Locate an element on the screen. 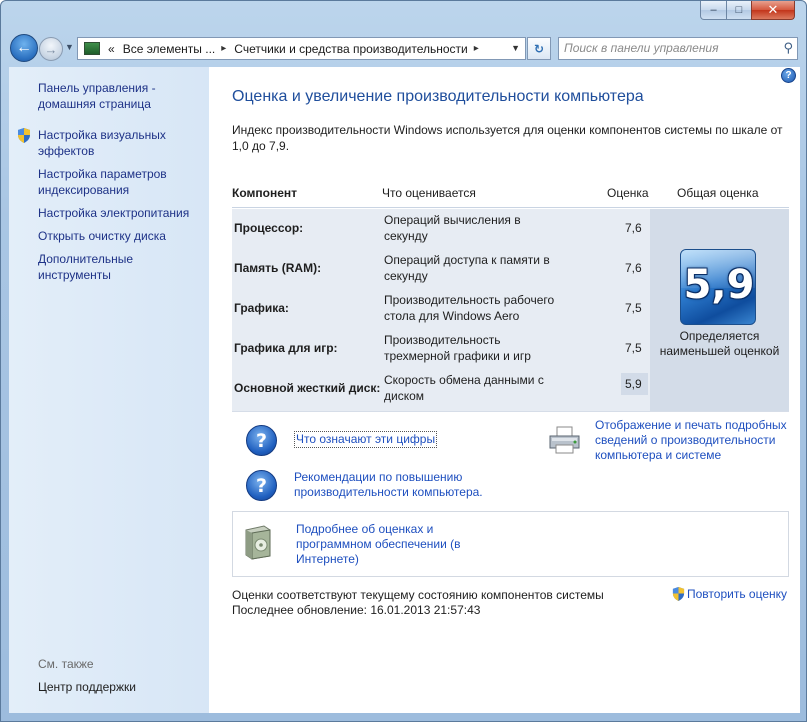 This screenshot has width=807, height=722. maximize-button: □ is located at coordinates (739, 10).